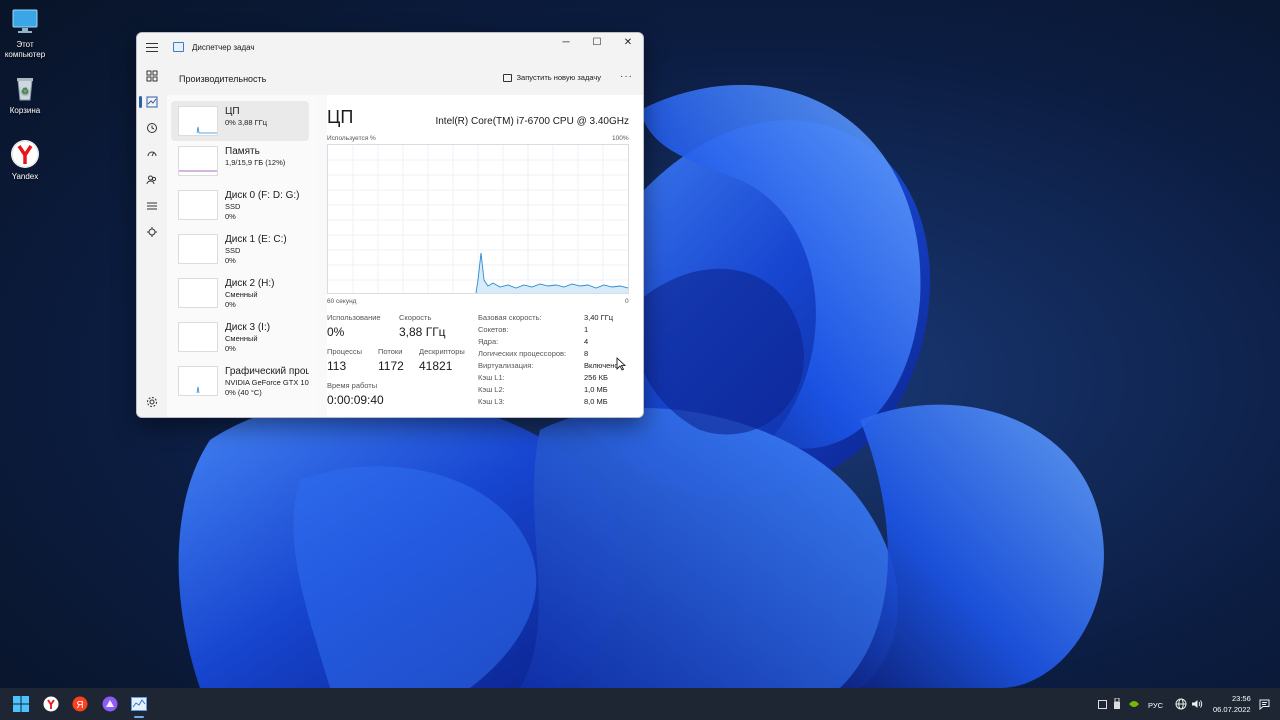  What do you see at coordinates (248, 327) in the screenshot?
I see `device-name: Диск 3 (I:)` at bounding box center [248, 327].